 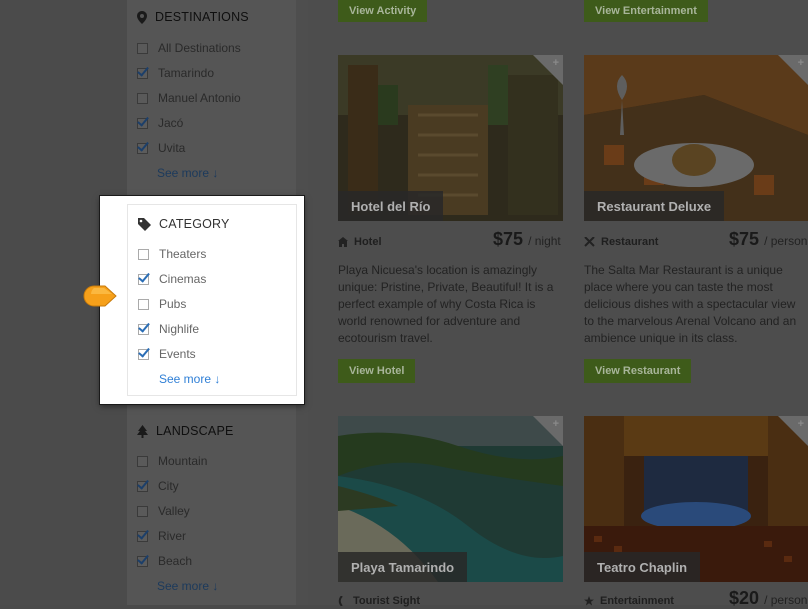 I want to click on category-header: CATEGORY, so click(x=184, y=224).